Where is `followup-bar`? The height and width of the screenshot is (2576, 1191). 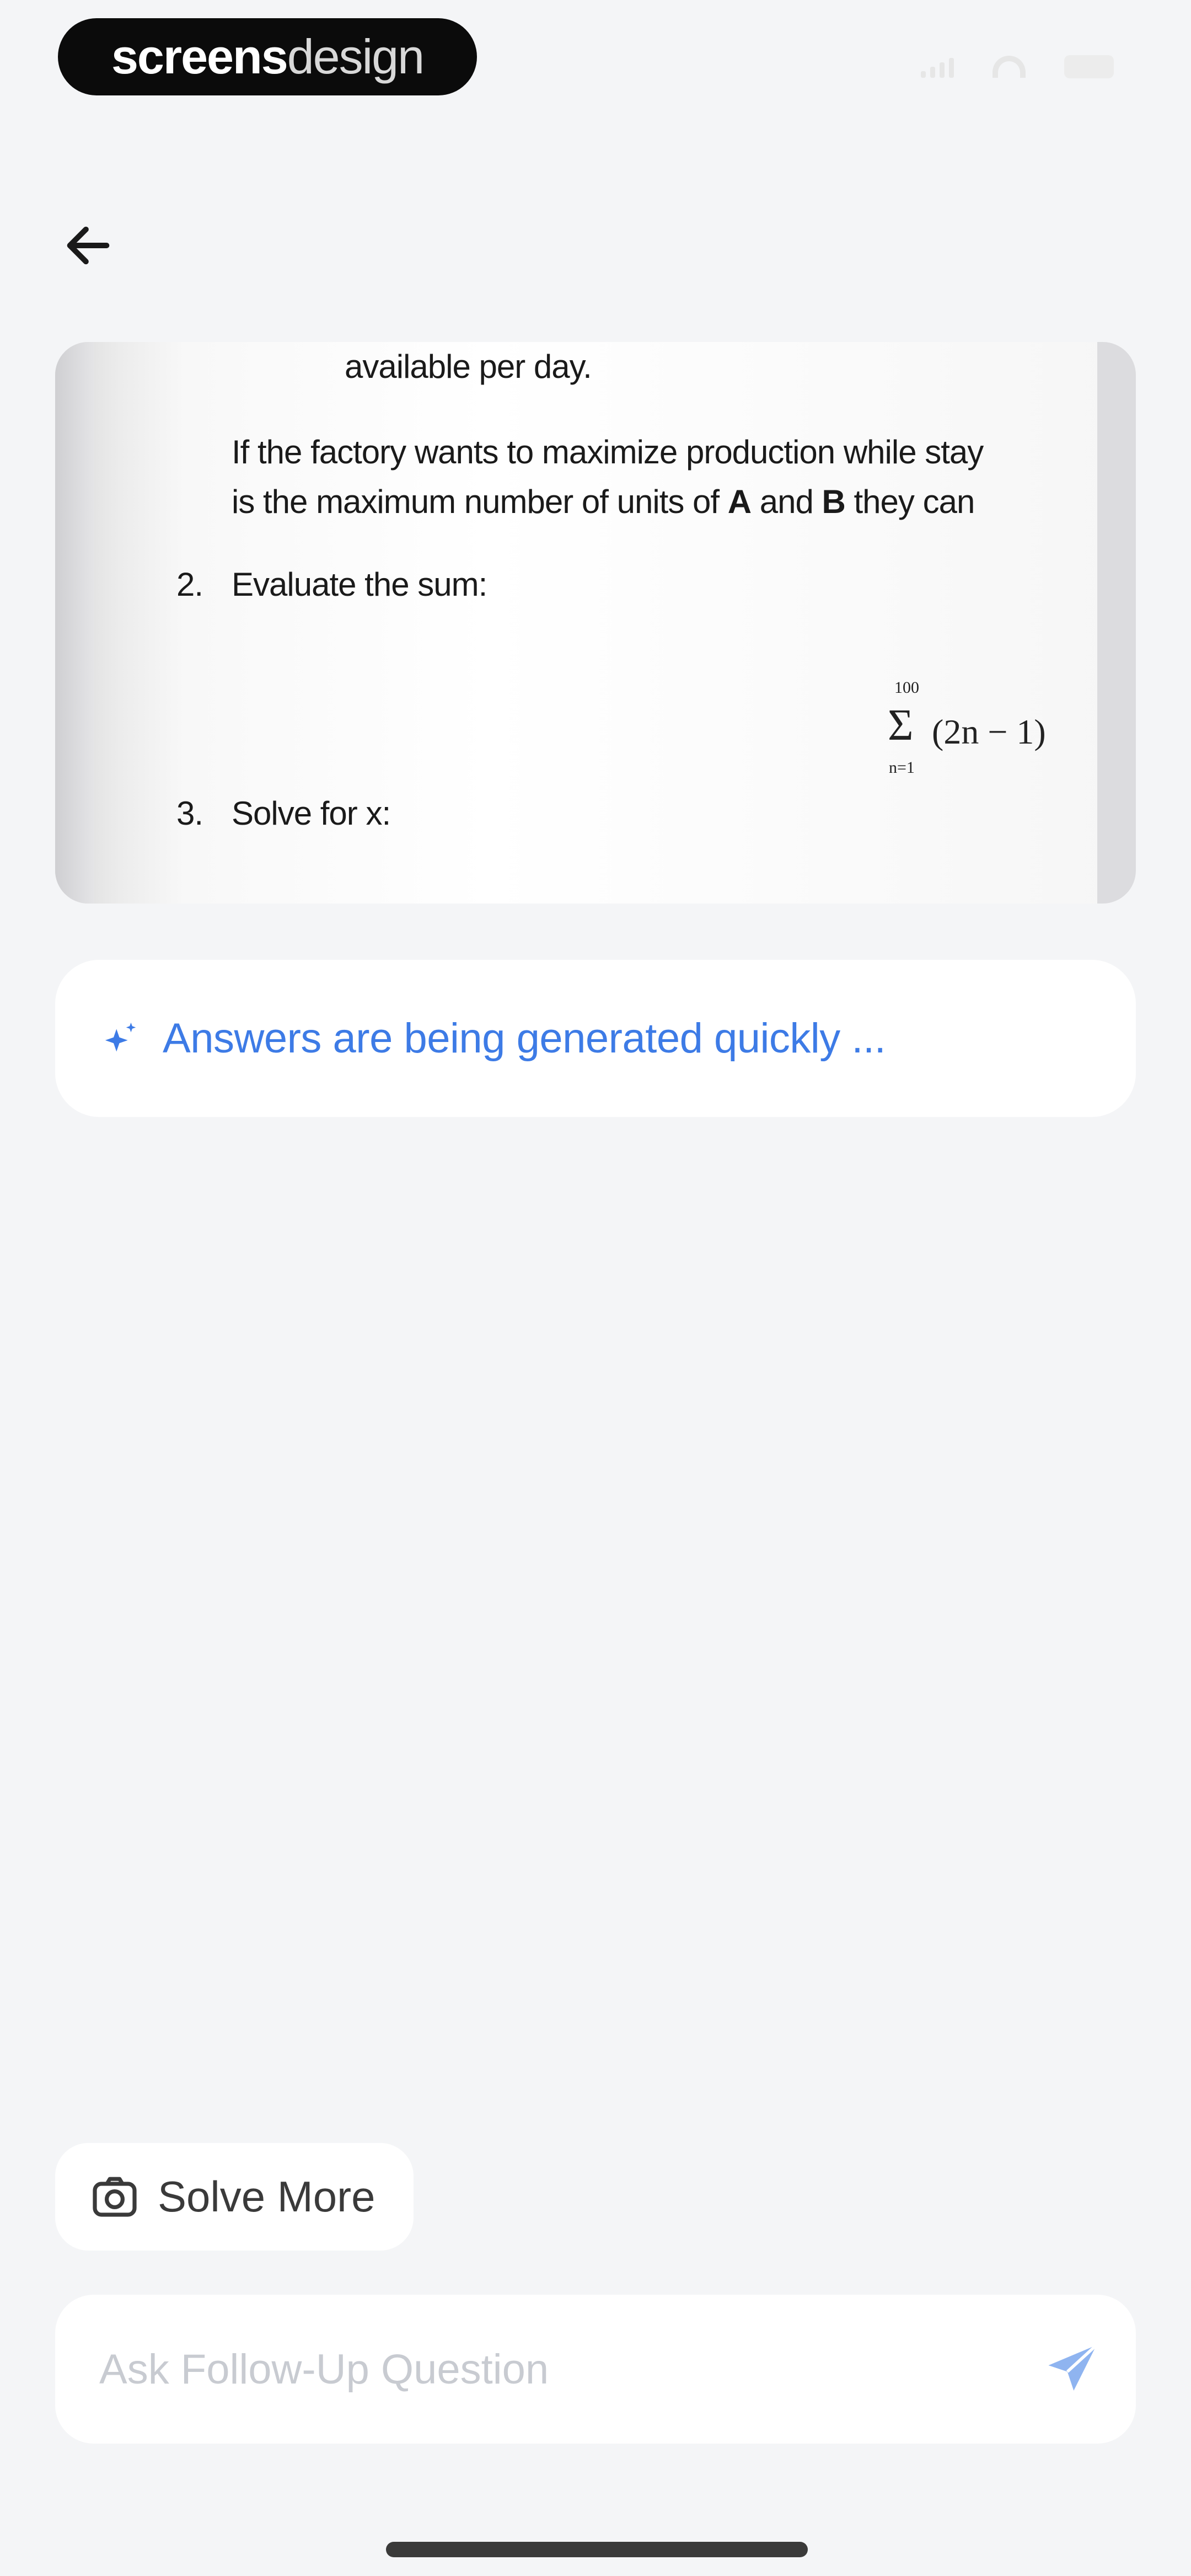
followup-bar is located at coordinates (595, 2369).